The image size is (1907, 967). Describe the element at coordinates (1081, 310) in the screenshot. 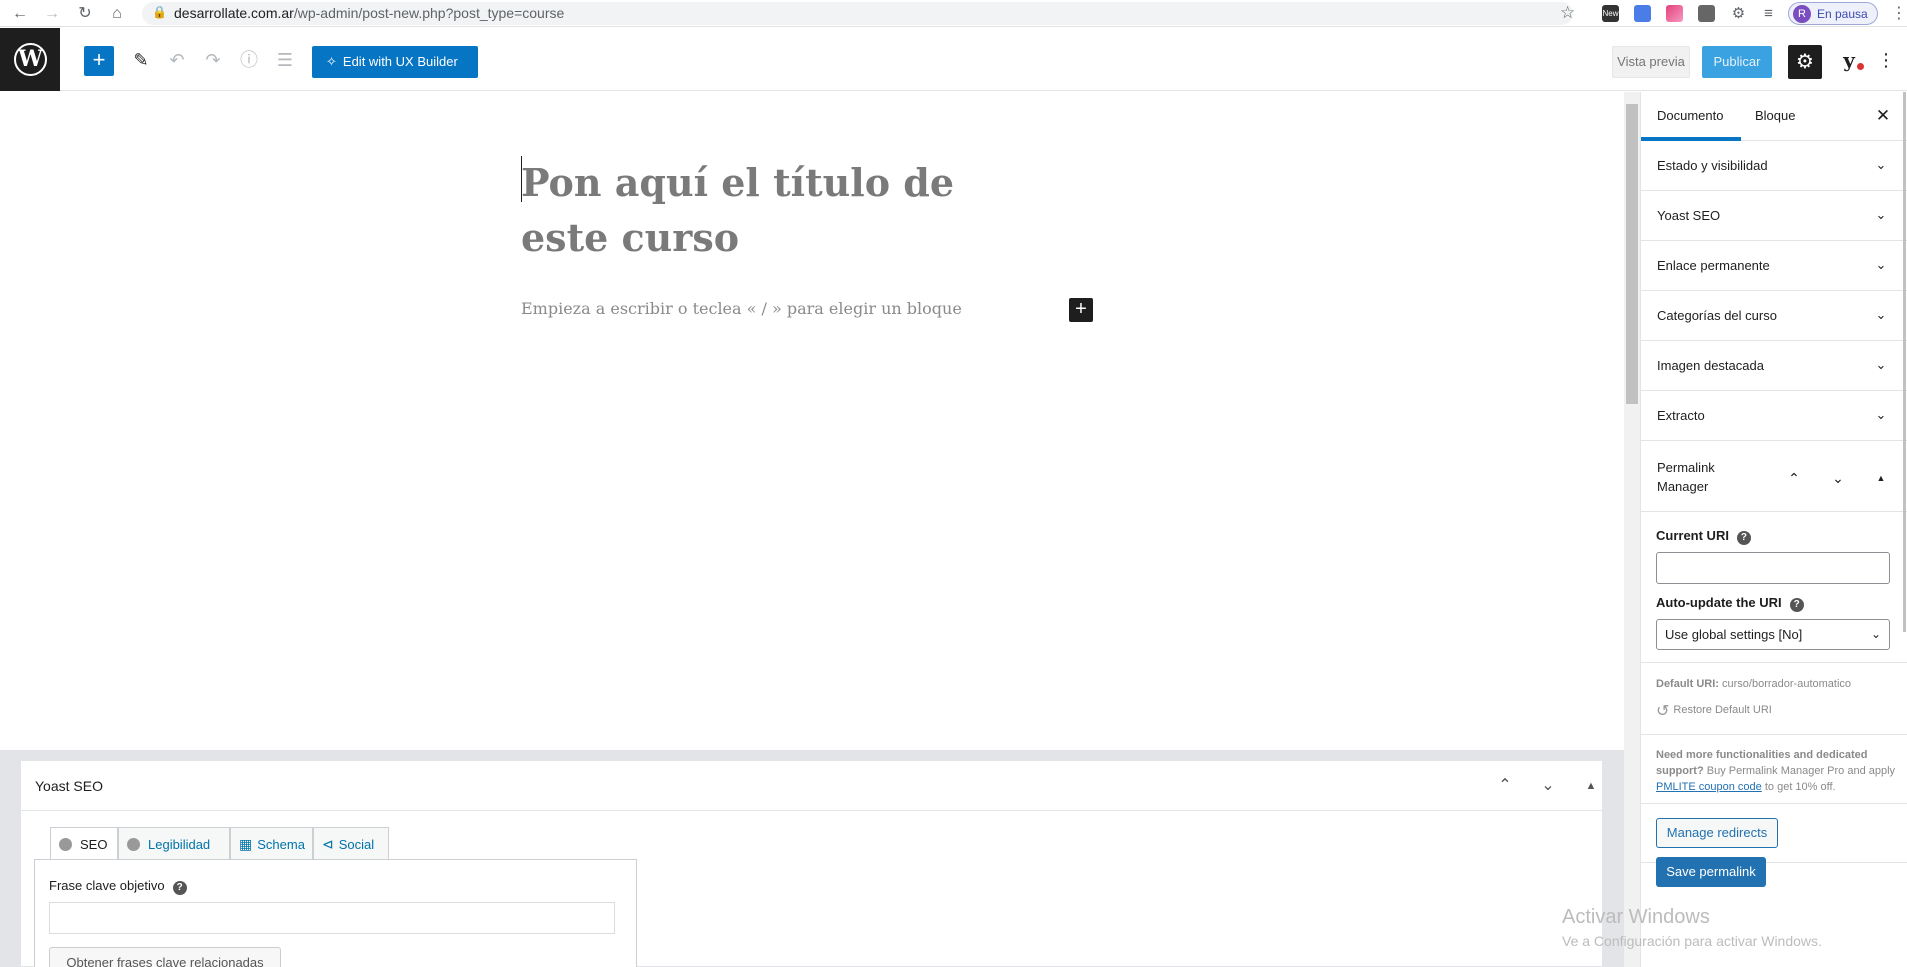

I see `add-block-plus-icon: +` at that location.